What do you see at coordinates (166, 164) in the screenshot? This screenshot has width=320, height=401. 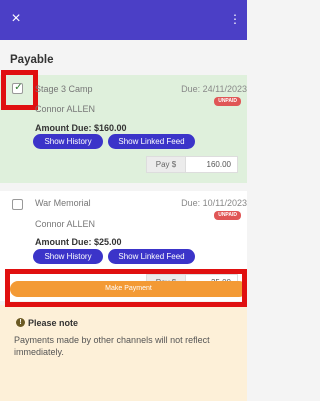 I see `pay-label: Pay $` at bounding box center [166, 164].